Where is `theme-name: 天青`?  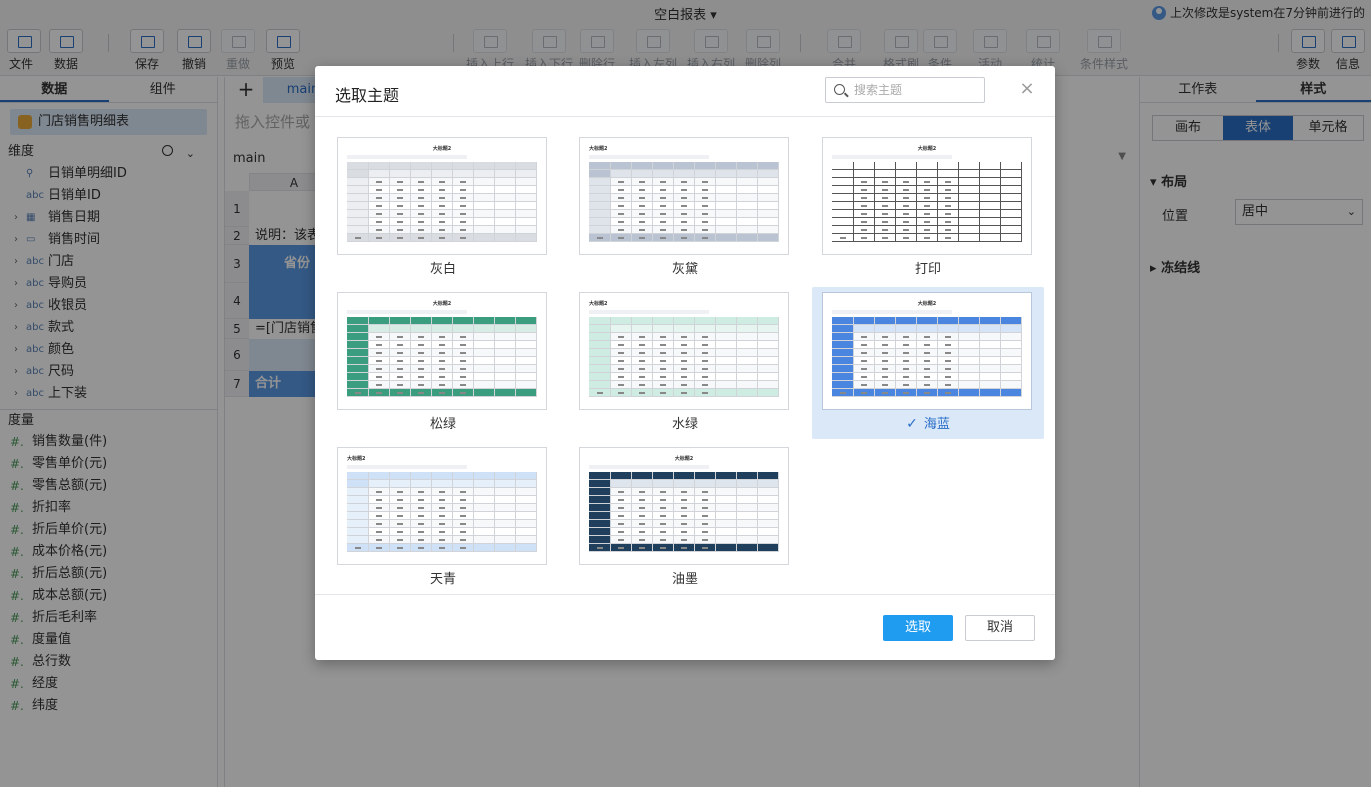 theme-name: 天青 is located at coordinates (442, 579).